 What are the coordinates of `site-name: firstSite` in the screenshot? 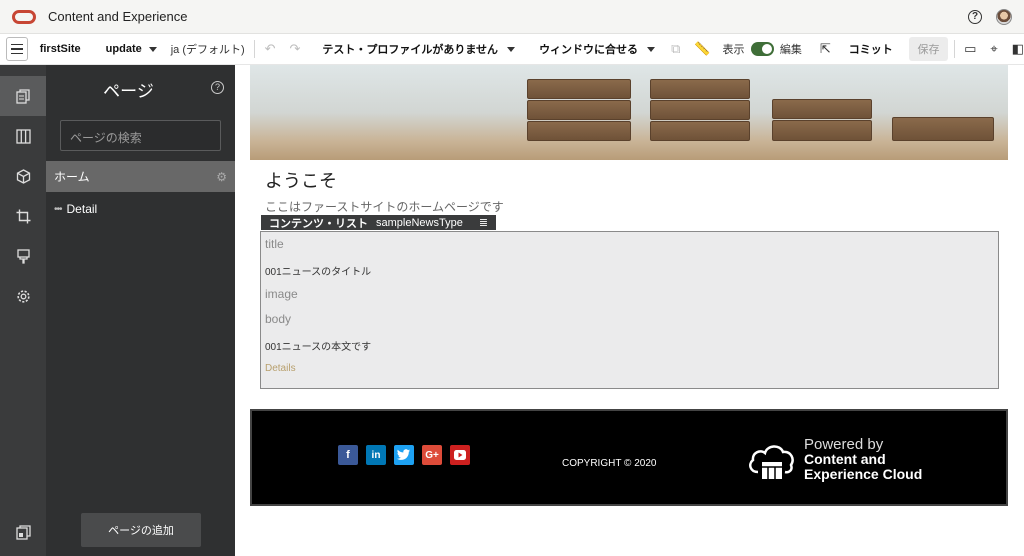 It's located at (60, 49).